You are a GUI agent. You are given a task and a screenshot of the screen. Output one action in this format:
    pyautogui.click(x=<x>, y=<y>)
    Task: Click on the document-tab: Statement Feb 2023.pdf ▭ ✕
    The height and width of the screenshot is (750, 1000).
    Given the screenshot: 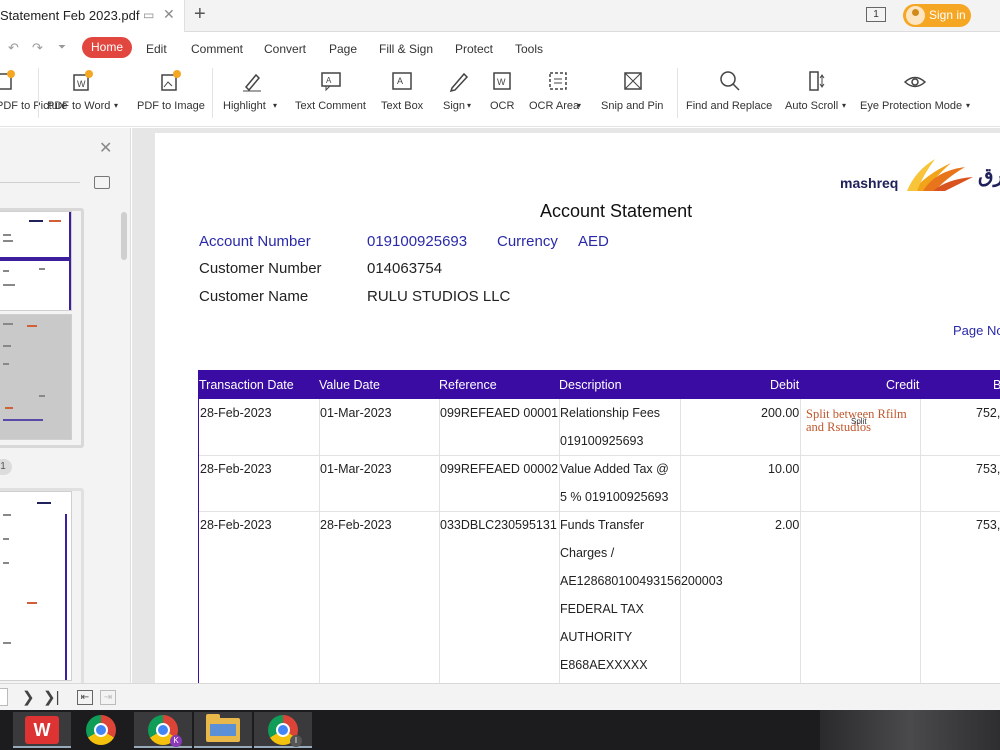 What is the action you would take?
    pyautogui.click(x=92, y=16)
    